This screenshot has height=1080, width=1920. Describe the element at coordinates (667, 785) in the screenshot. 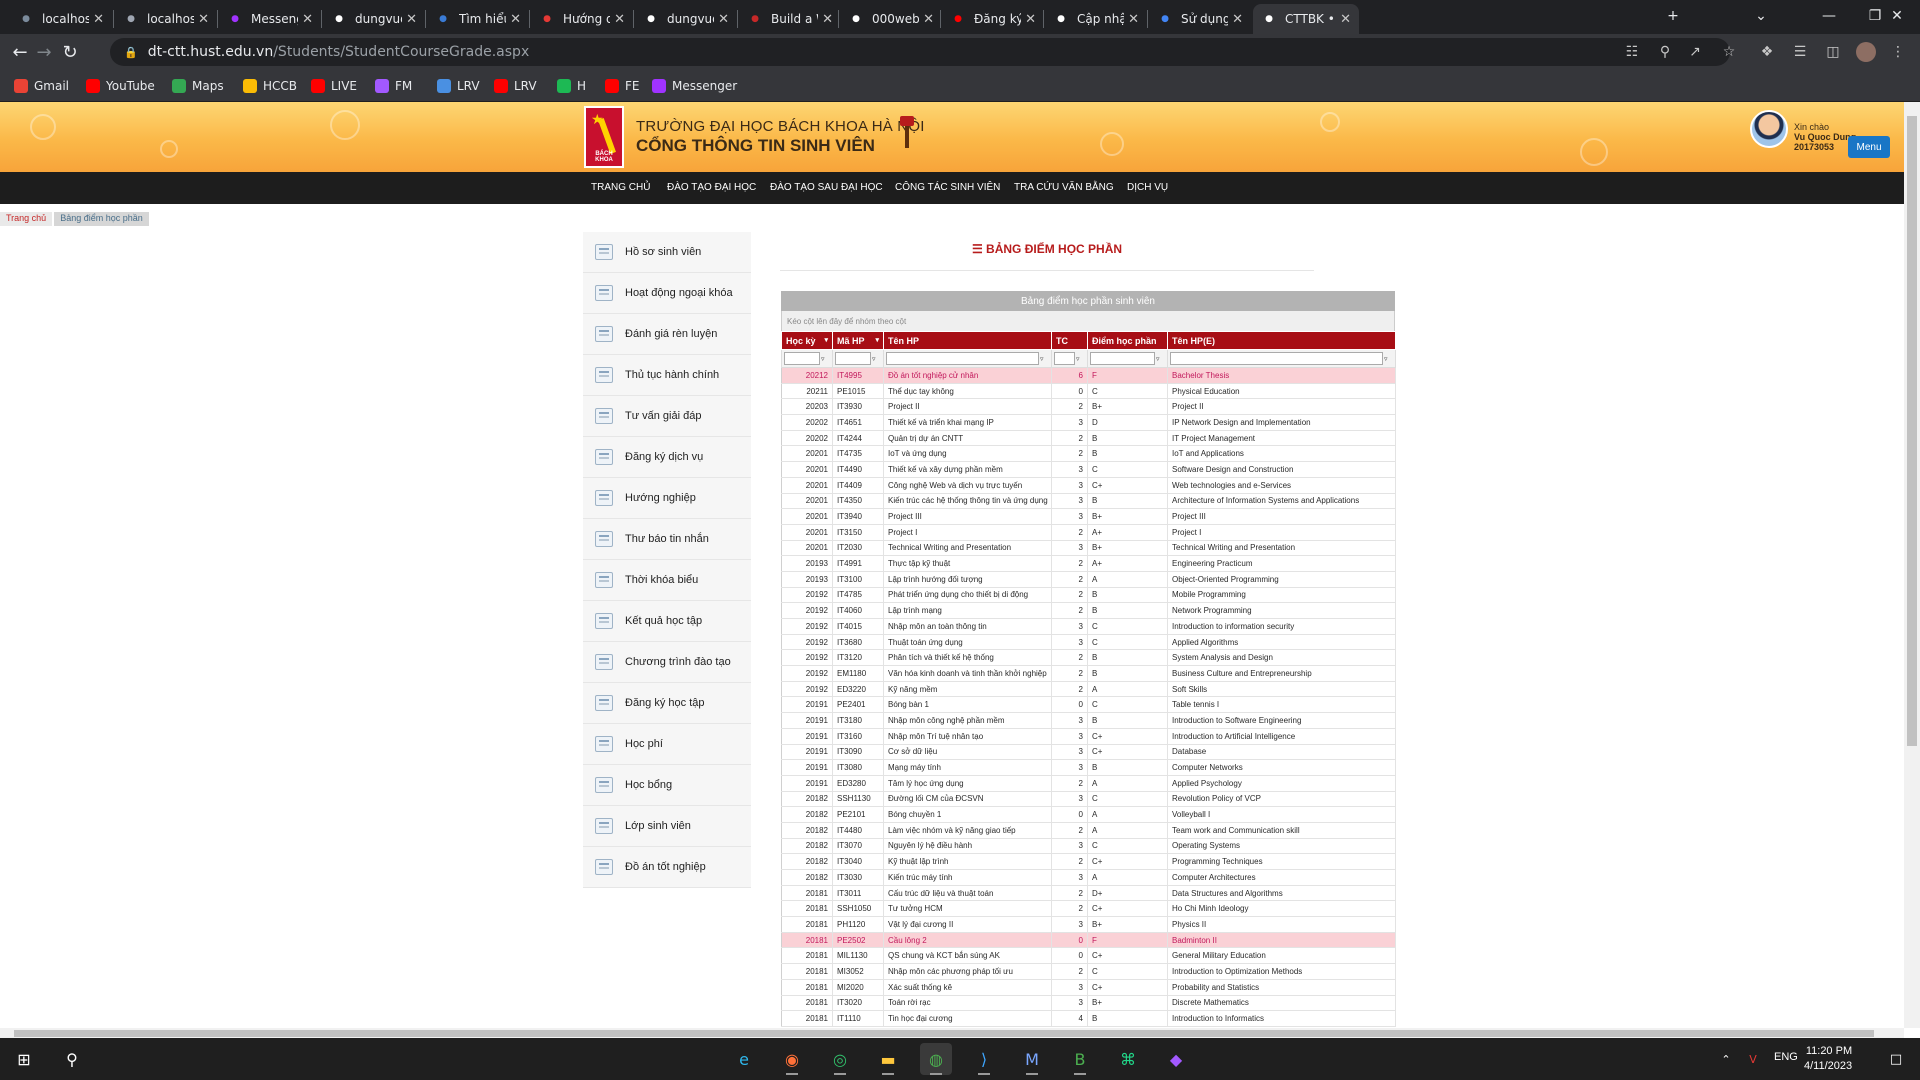

I see `sidebar-item: Học bổng` at that location.